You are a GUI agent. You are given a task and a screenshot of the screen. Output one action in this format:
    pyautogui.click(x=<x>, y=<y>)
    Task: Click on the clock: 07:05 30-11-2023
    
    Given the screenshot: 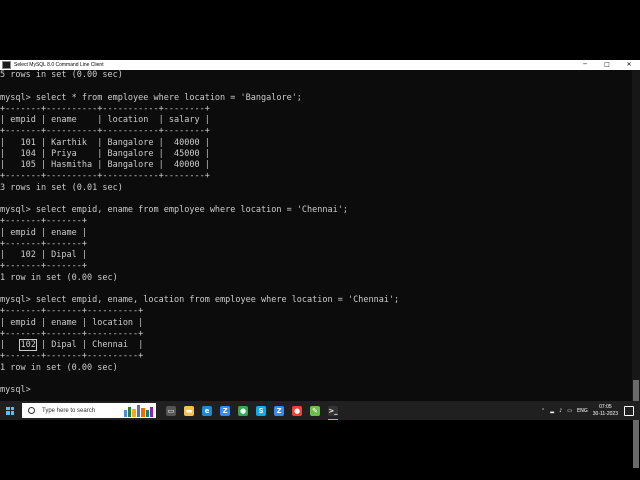 What is the action you would take?
    pyautogui.click(x=605, y=411)
    